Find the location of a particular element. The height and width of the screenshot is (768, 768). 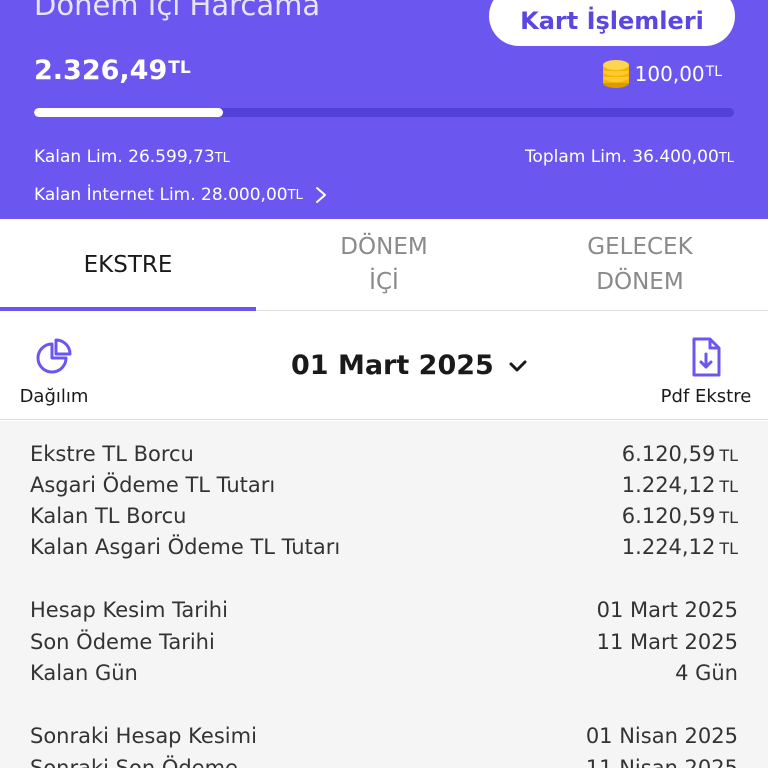

internet-limit-link: Kalan İnternet Lim. 28.000,00 TL is located at coordinates (180, 195).